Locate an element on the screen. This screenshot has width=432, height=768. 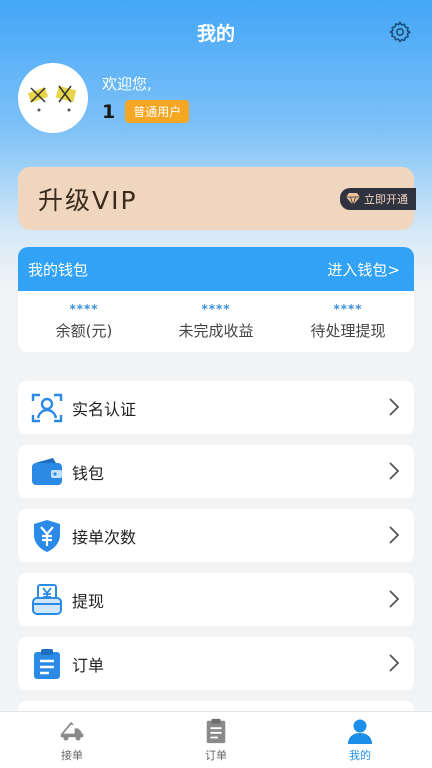
yuan-shield-icon is located at coordinates (47, 536).